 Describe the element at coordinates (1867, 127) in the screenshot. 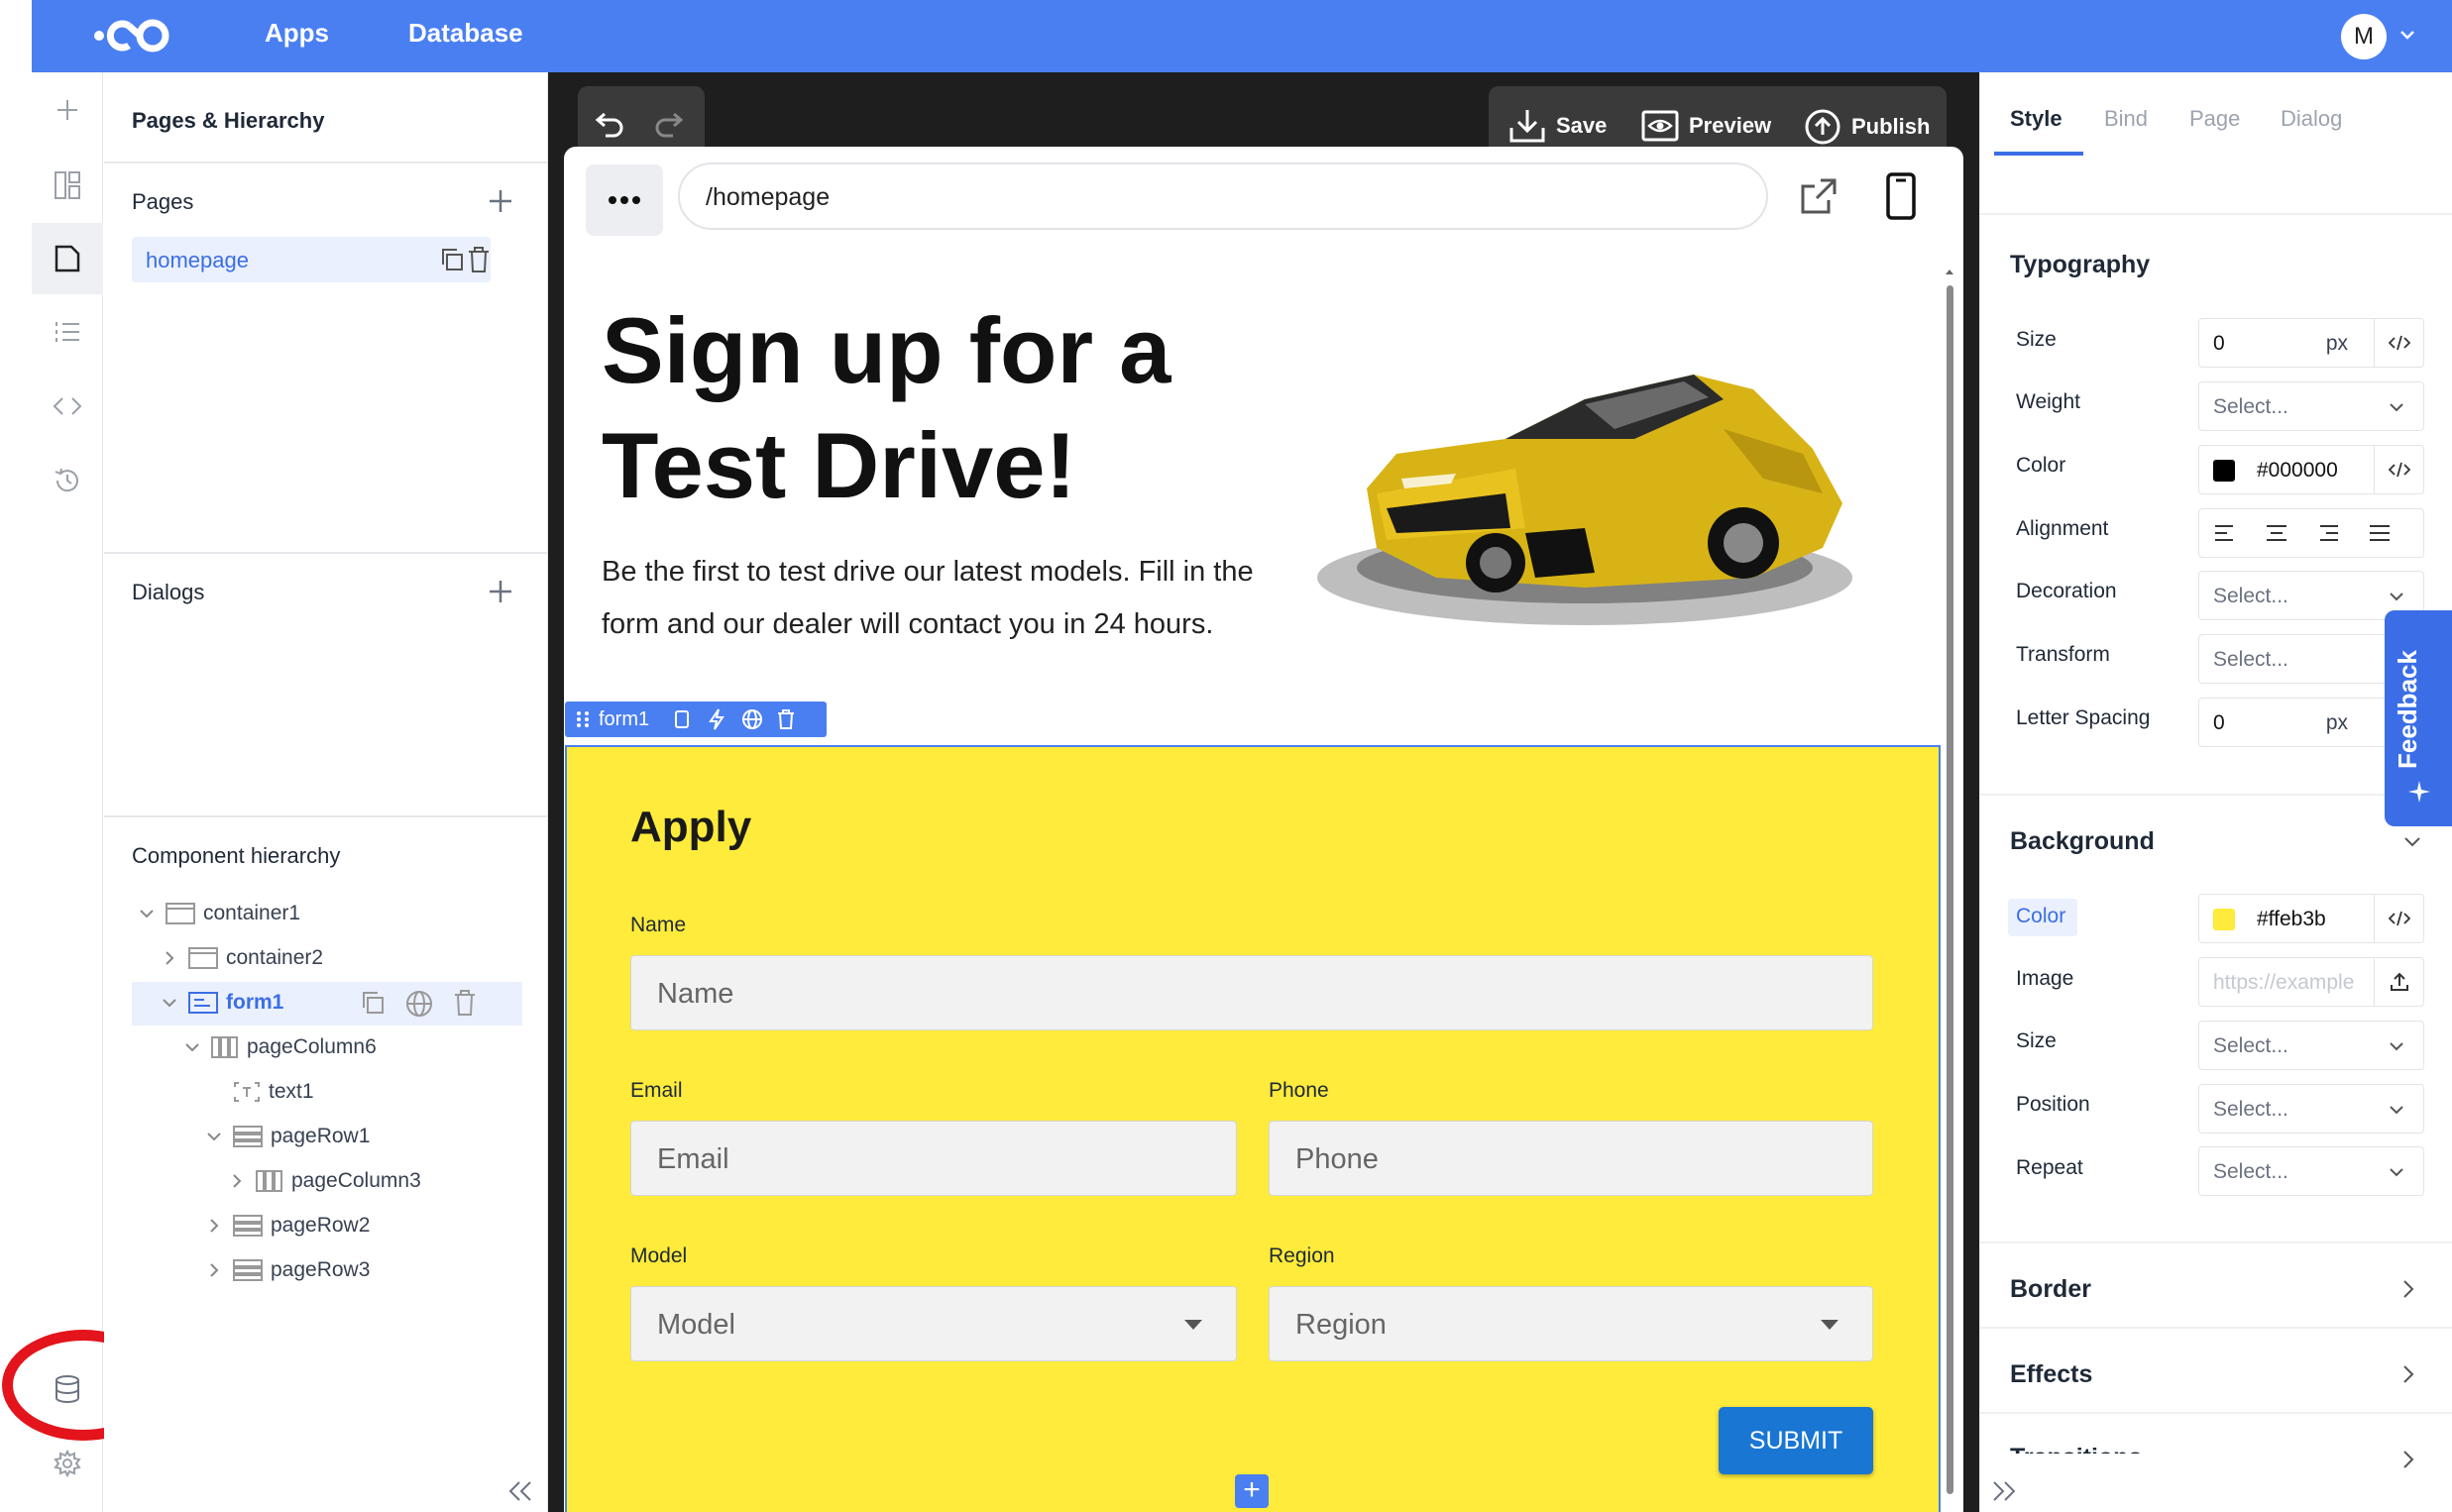

I see `publish-button: Publish` at that location.